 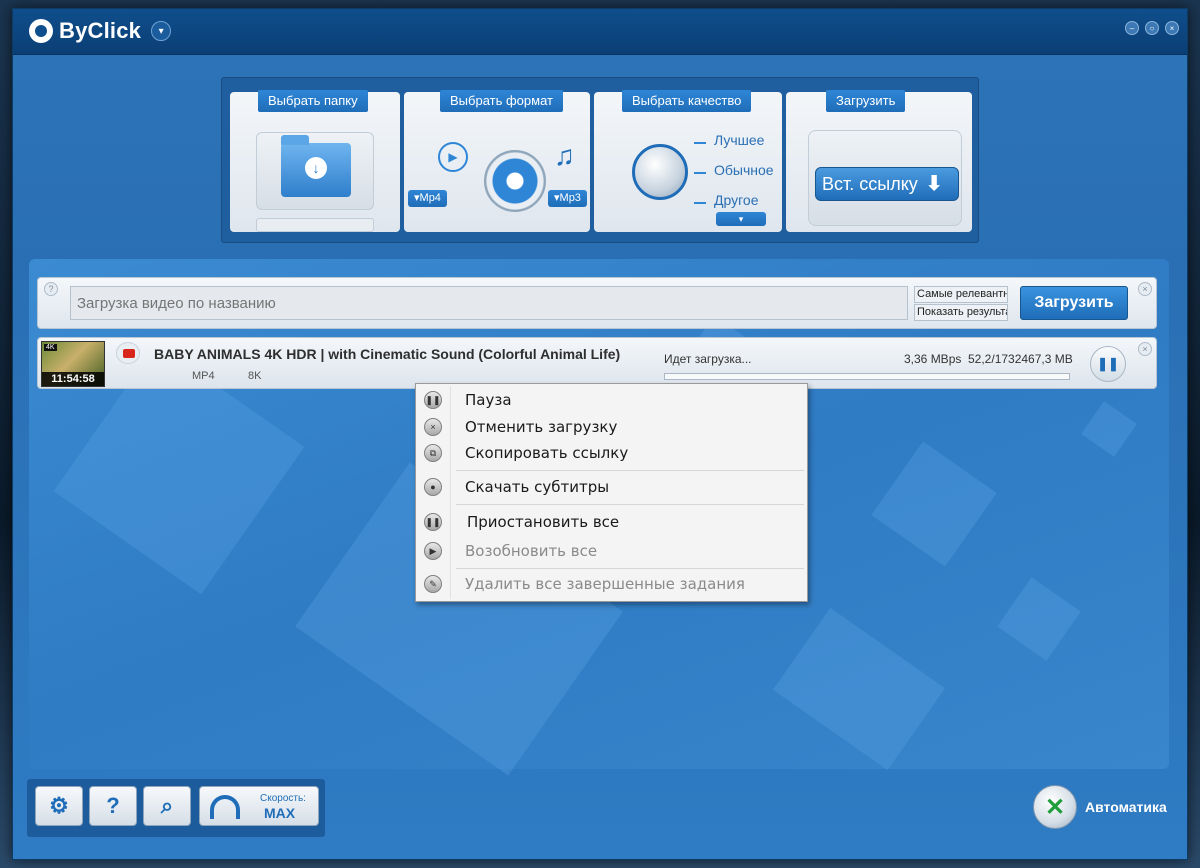 What do you see at coordinates (433, 427) in the screenshot?
I see `cancel-icon: ×` at bounding box center [433, 427].